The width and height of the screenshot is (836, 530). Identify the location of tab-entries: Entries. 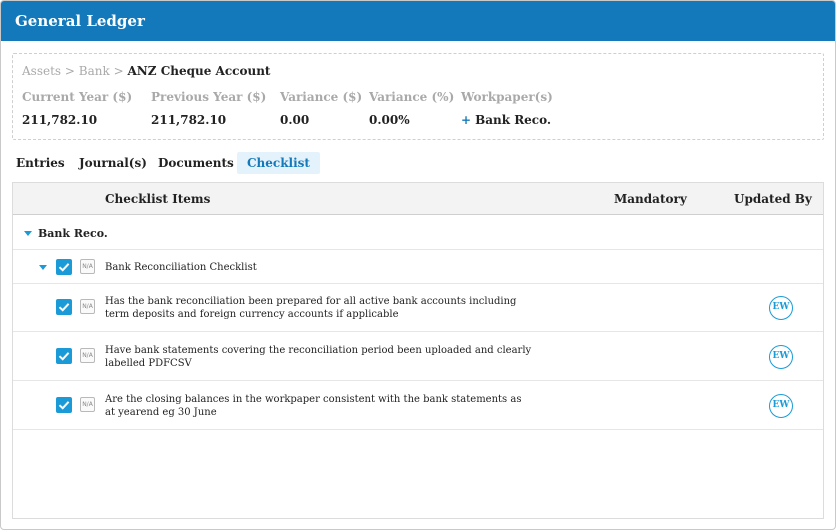
(40, 163).